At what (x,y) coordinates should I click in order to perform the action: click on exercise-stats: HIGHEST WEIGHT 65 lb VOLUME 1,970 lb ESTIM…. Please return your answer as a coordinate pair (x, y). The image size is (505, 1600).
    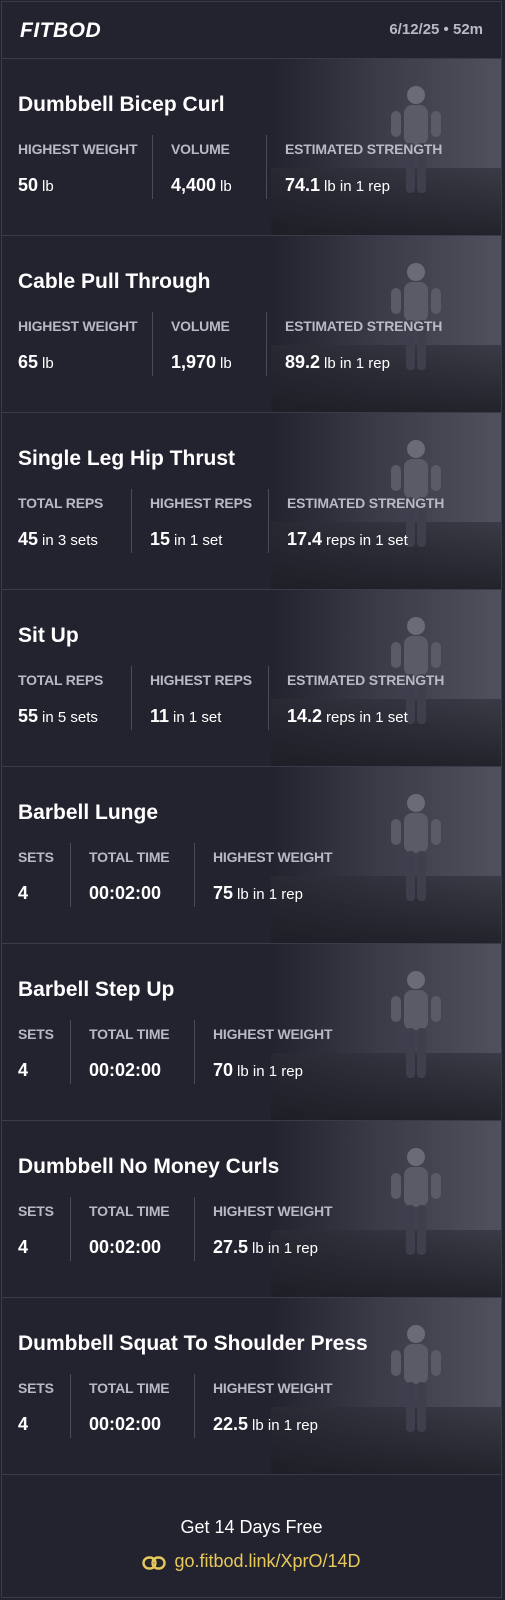
    Looking at the image, I should click on (251, 344).